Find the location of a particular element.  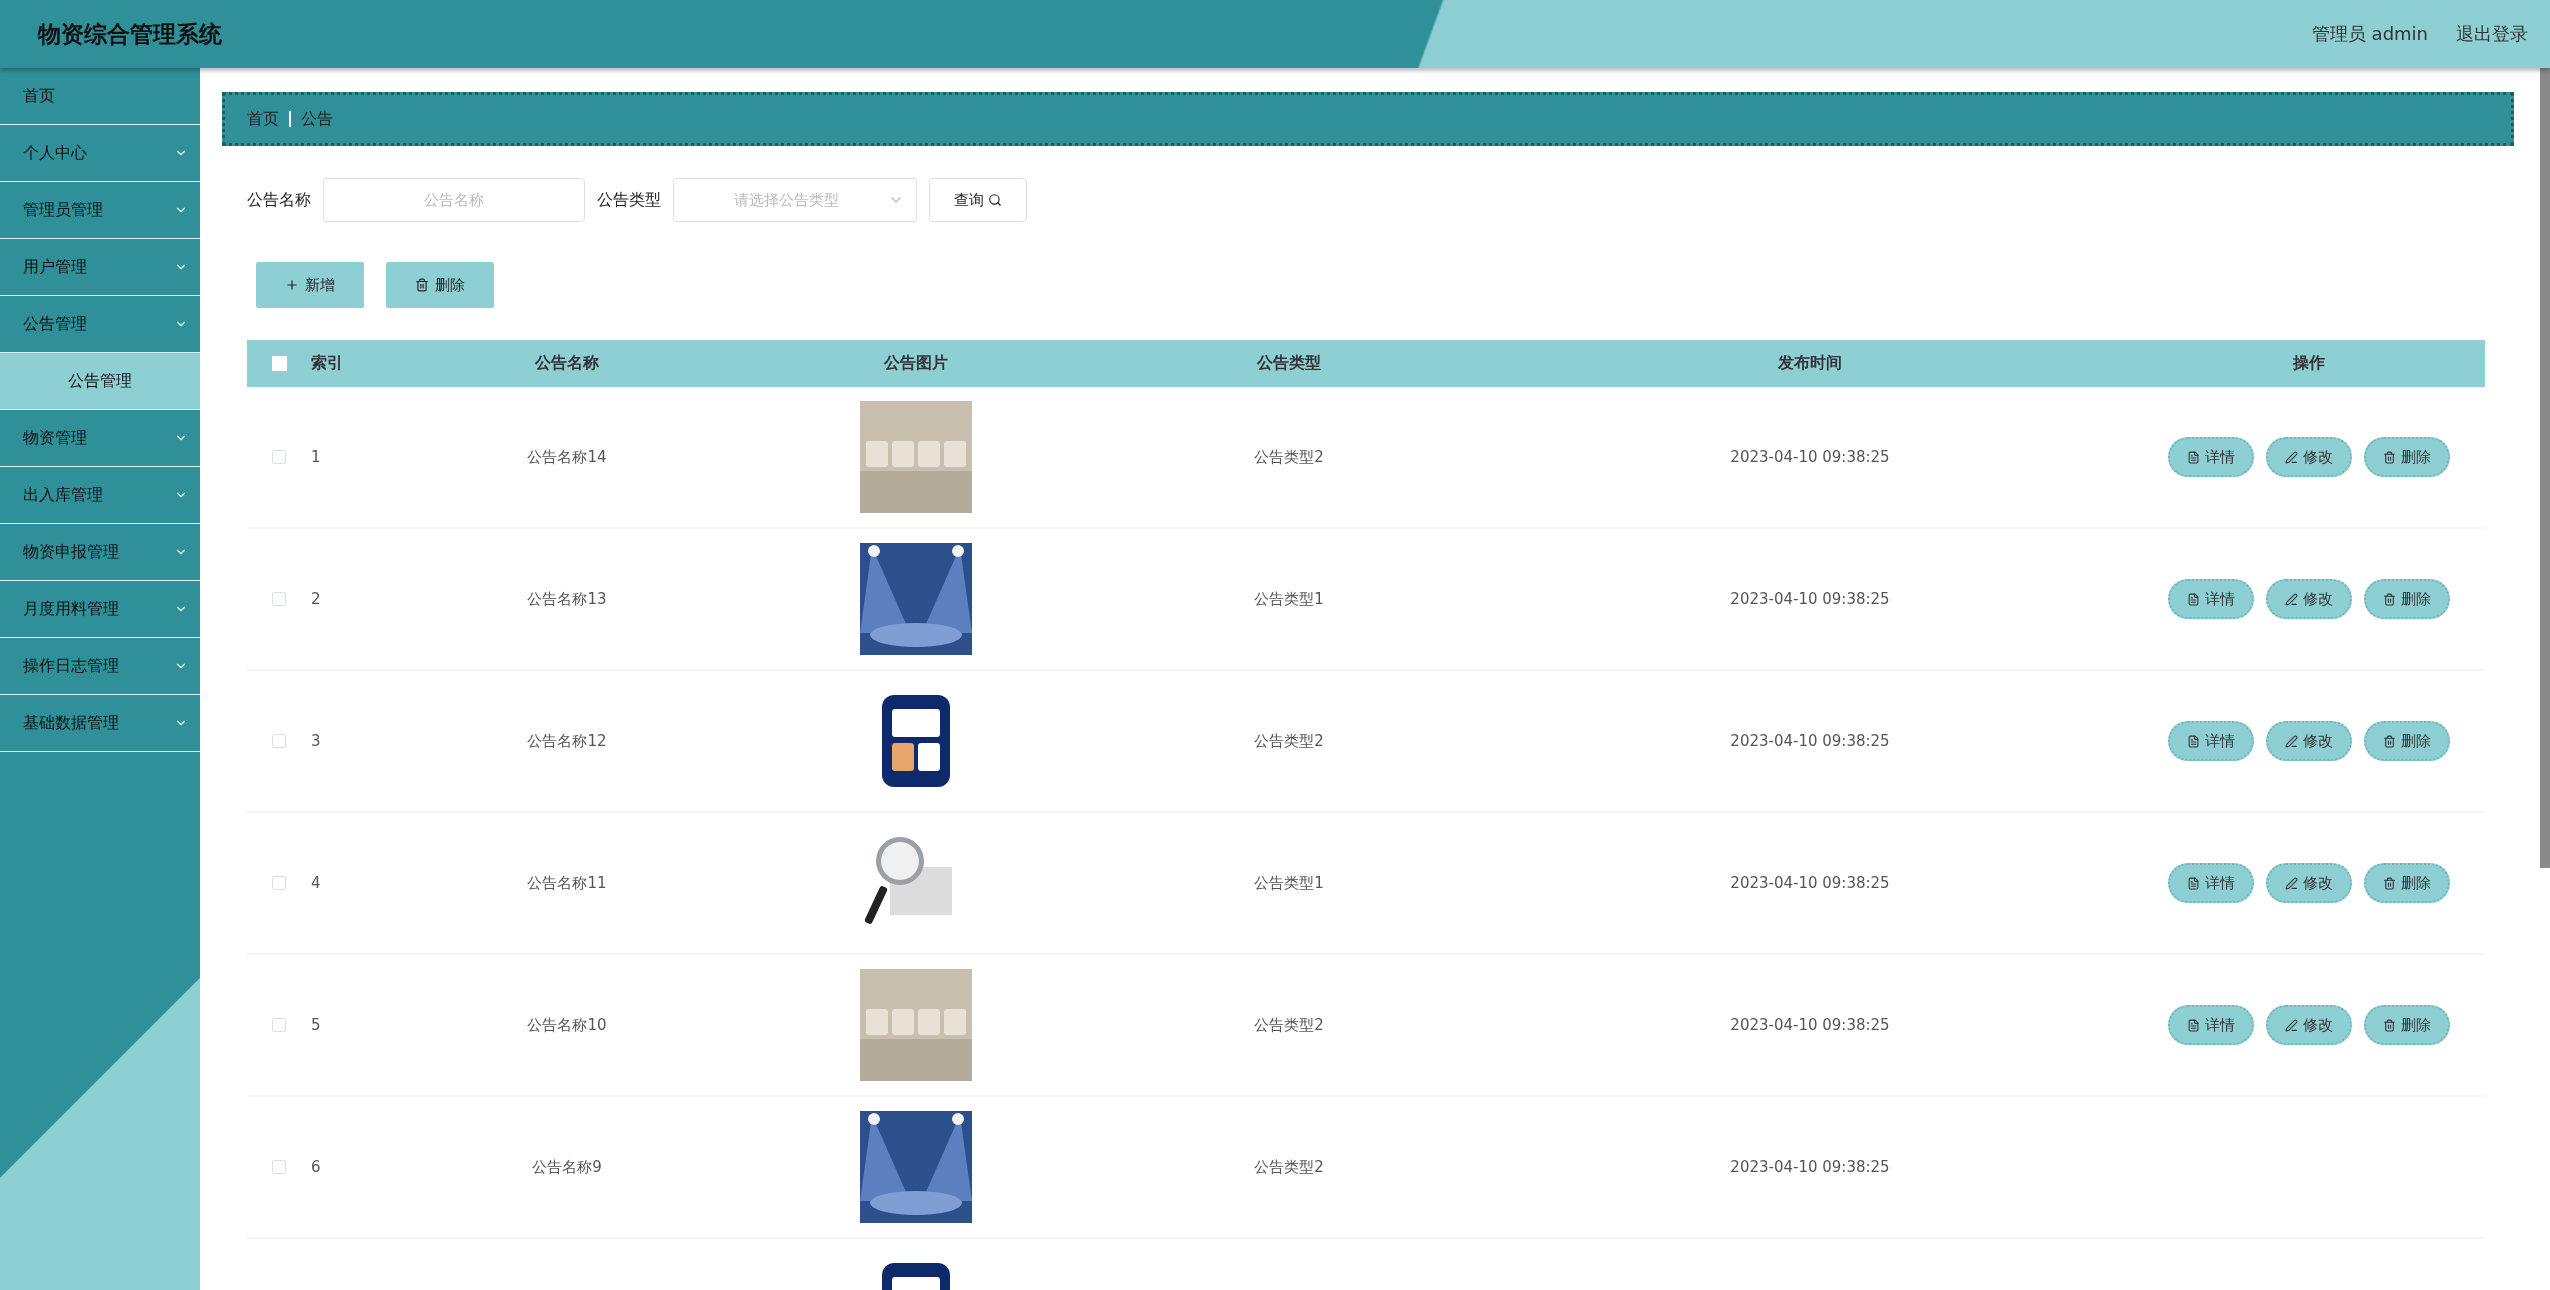

table-cell-text: 公告名称13 is located at coordinates (567, 599).